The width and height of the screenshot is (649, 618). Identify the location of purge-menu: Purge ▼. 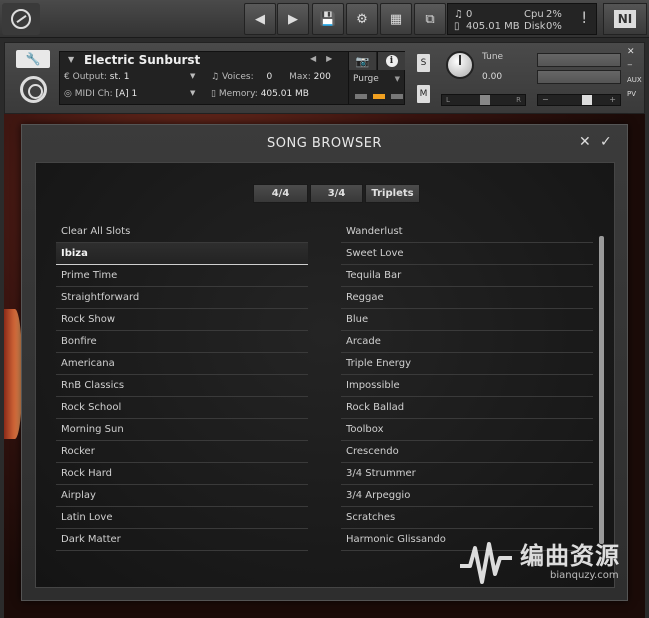
(376, 87).